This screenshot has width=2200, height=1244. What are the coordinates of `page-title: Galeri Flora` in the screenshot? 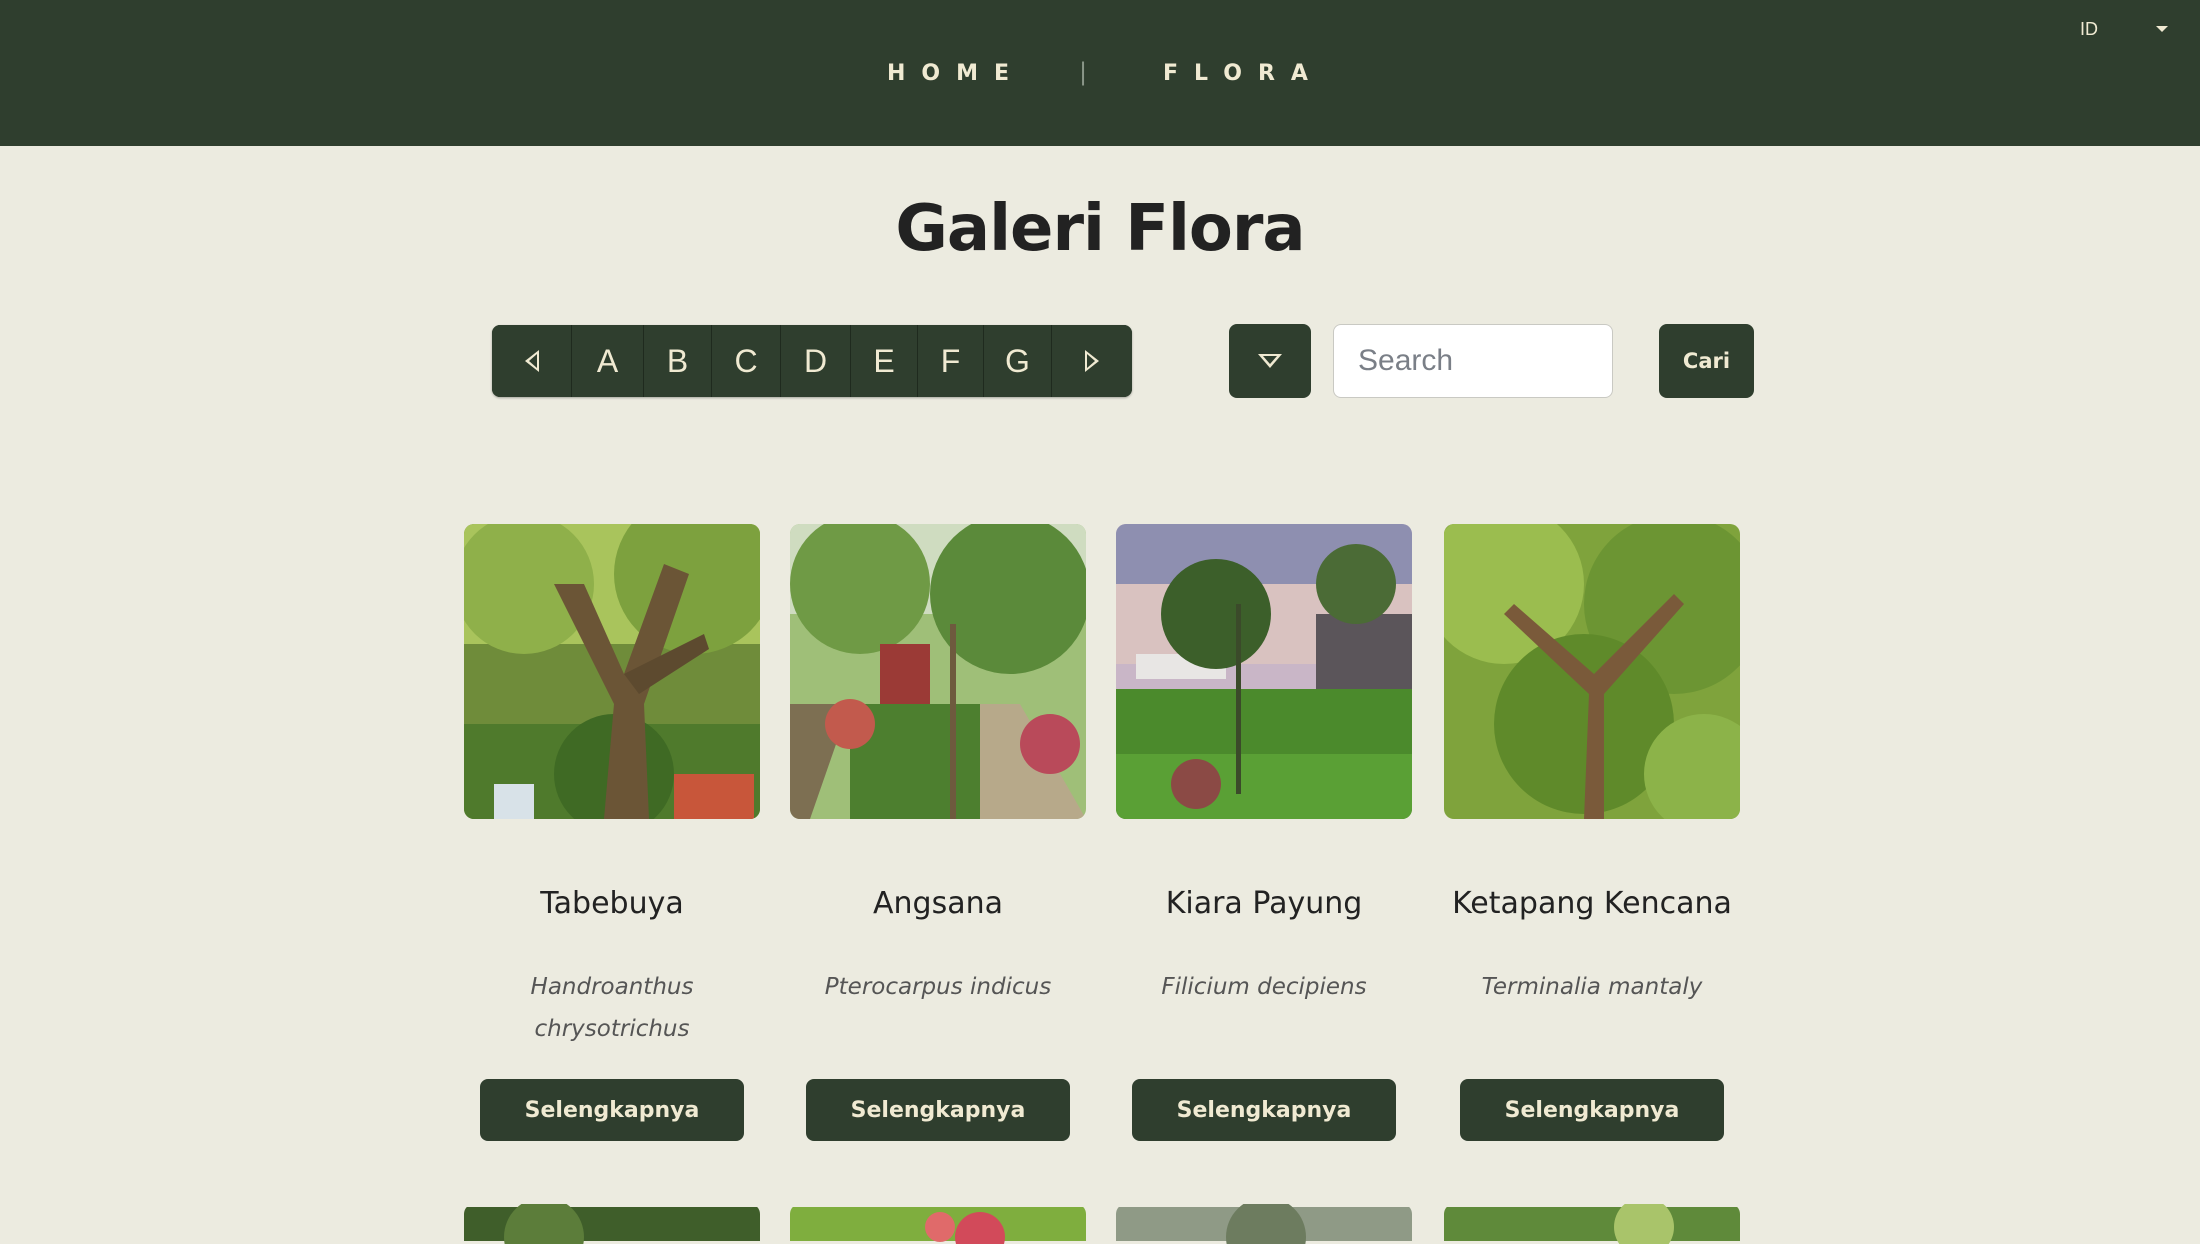 It's located at (1100, 229).